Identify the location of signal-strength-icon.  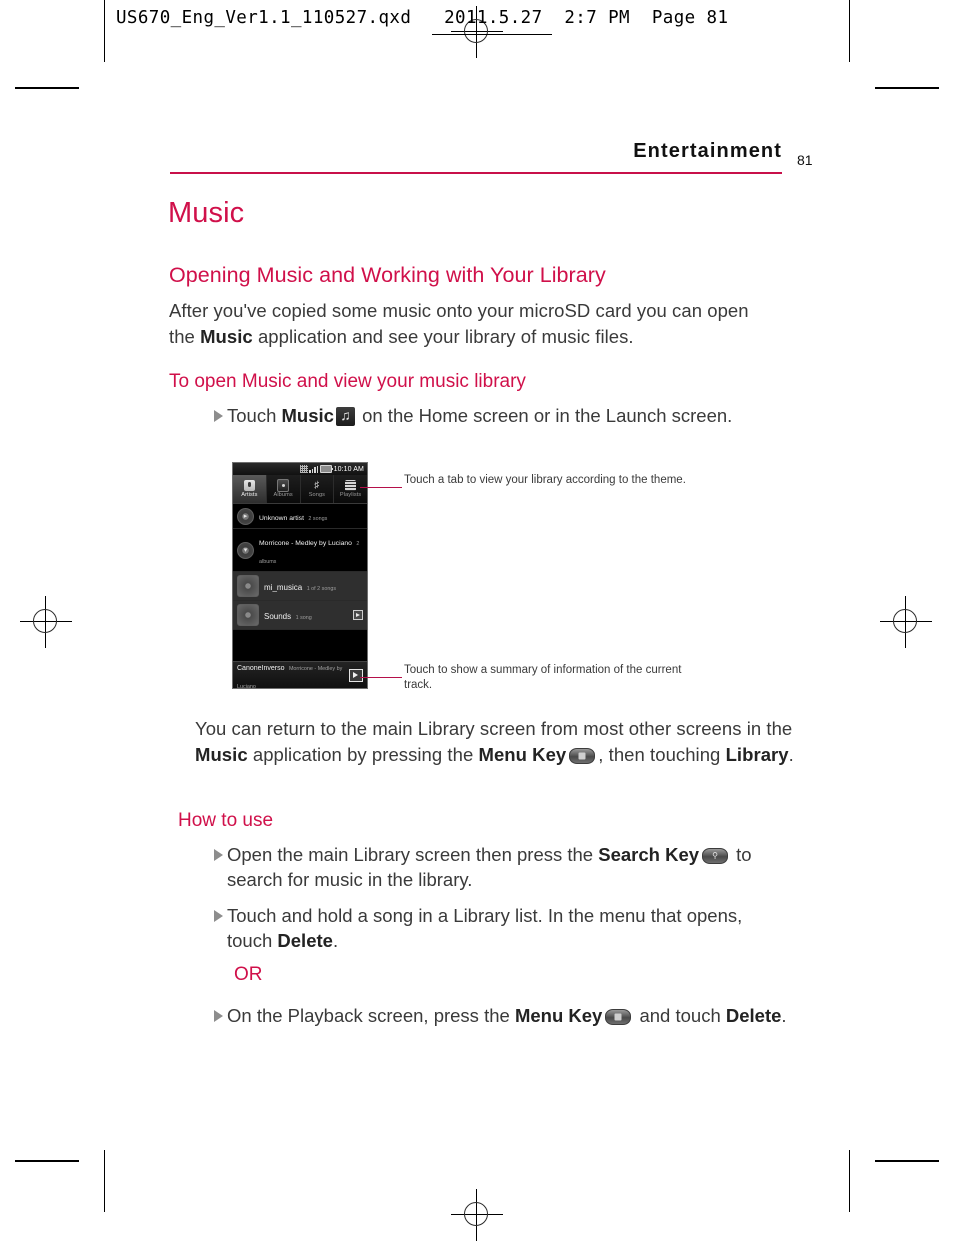
(314, 469).